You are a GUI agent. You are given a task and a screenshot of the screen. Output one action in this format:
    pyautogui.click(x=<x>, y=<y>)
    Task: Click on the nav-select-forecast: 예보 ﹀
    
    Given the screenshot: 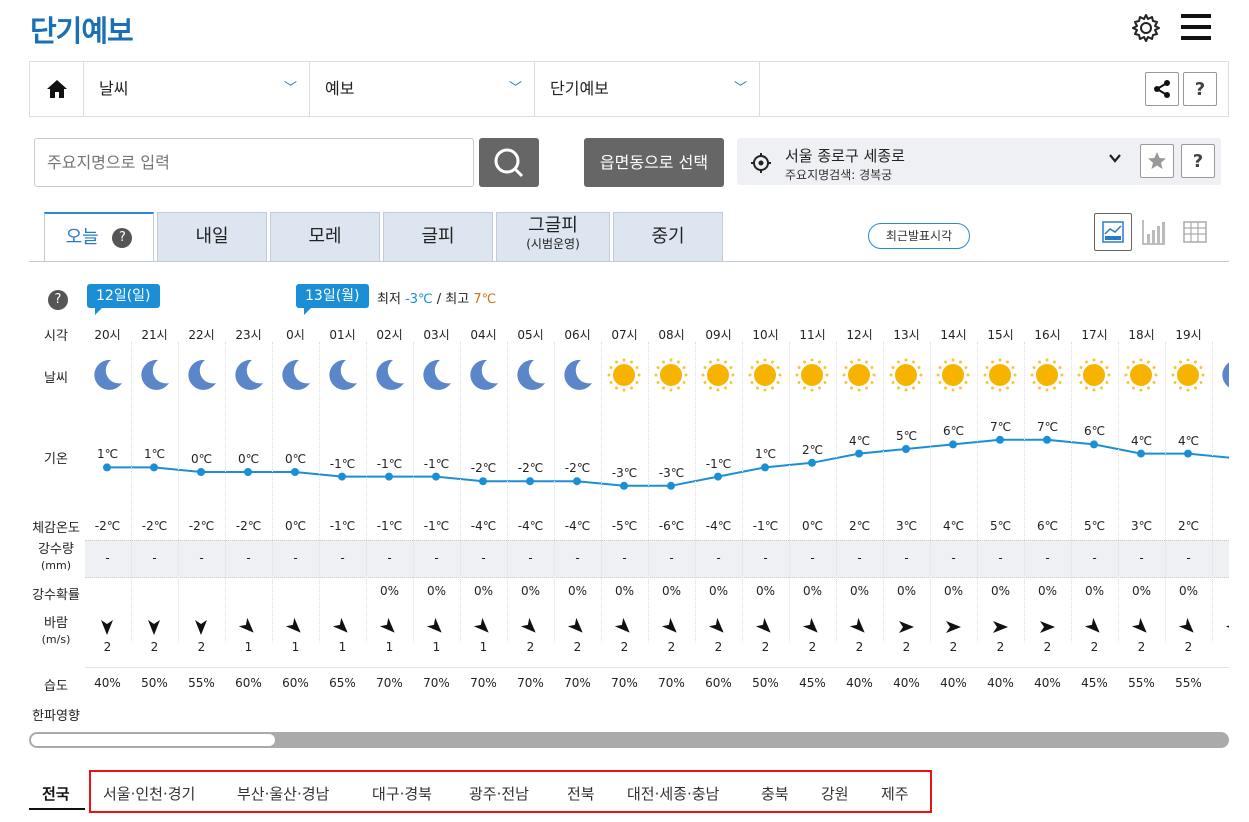 What is the action you would take?
    pyautogui.click(x=422, y=89)
    